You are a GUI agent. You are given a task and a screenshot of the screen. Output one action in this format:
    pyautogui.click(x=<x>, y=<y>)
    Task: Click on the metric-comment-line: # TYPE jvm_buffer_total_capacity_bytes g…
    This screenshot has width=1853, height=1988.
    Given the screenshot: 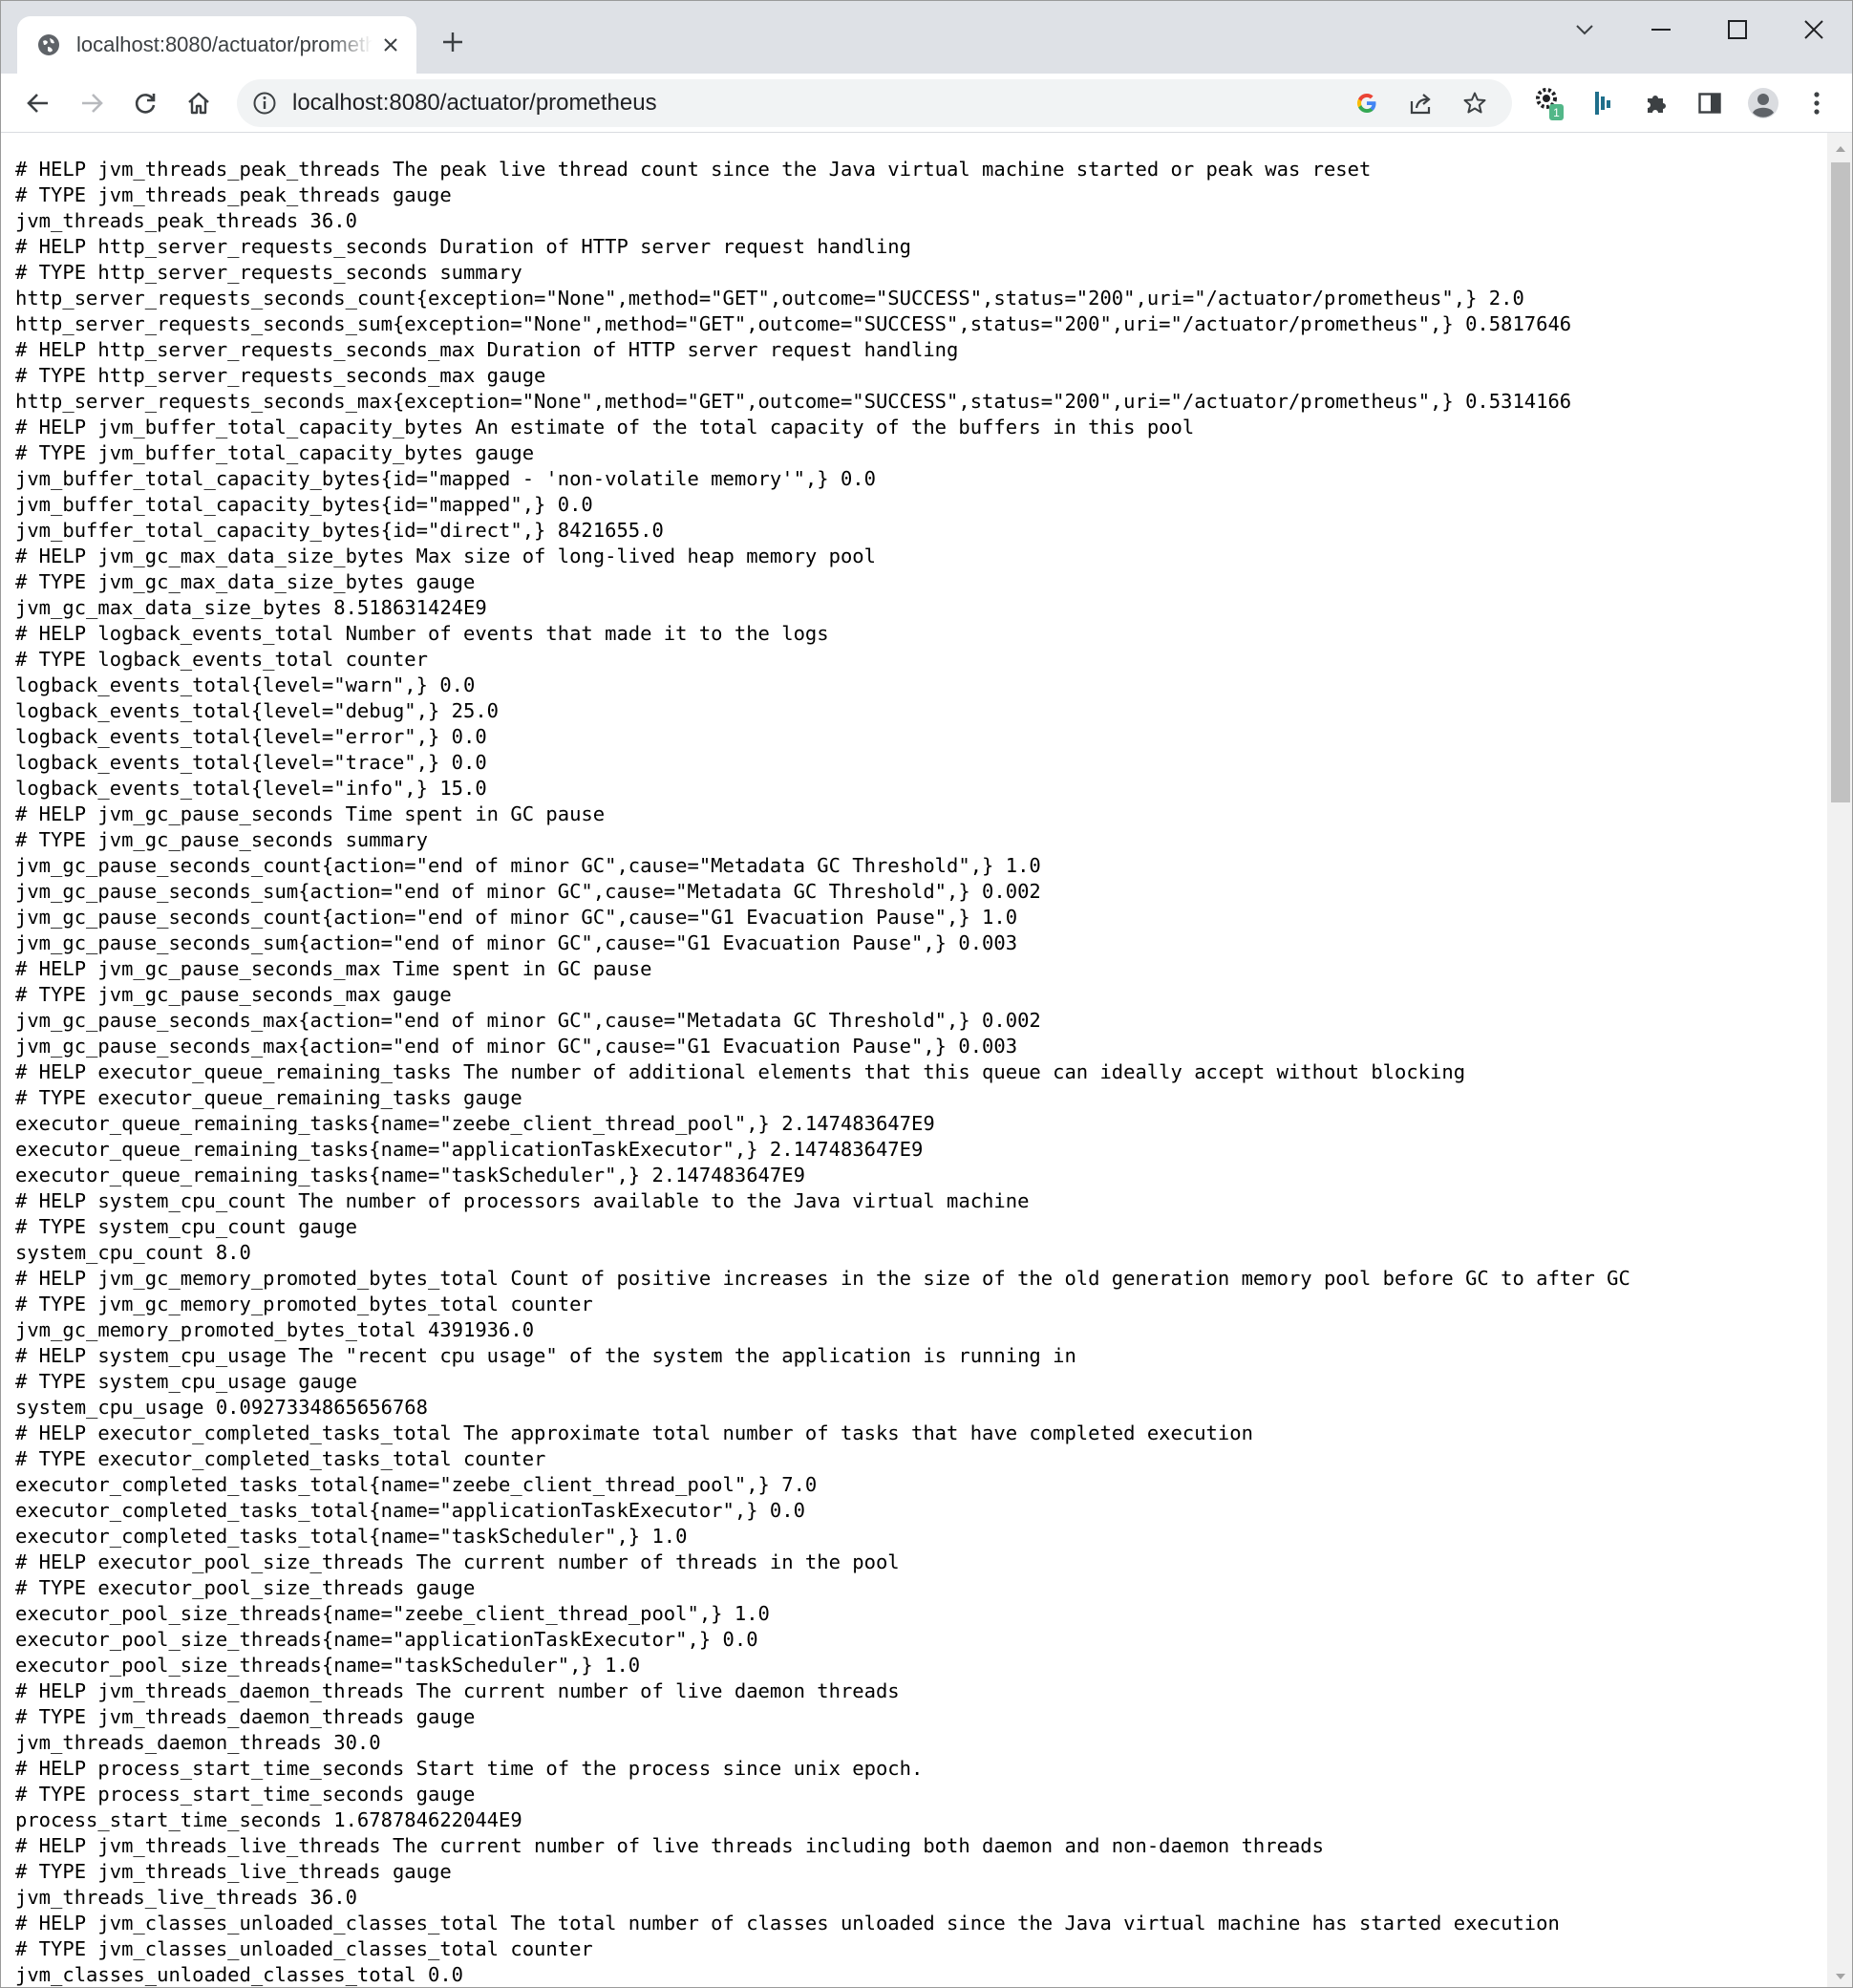 What is the action you would take?
    pyautogui.click(x=275, y=452)
    